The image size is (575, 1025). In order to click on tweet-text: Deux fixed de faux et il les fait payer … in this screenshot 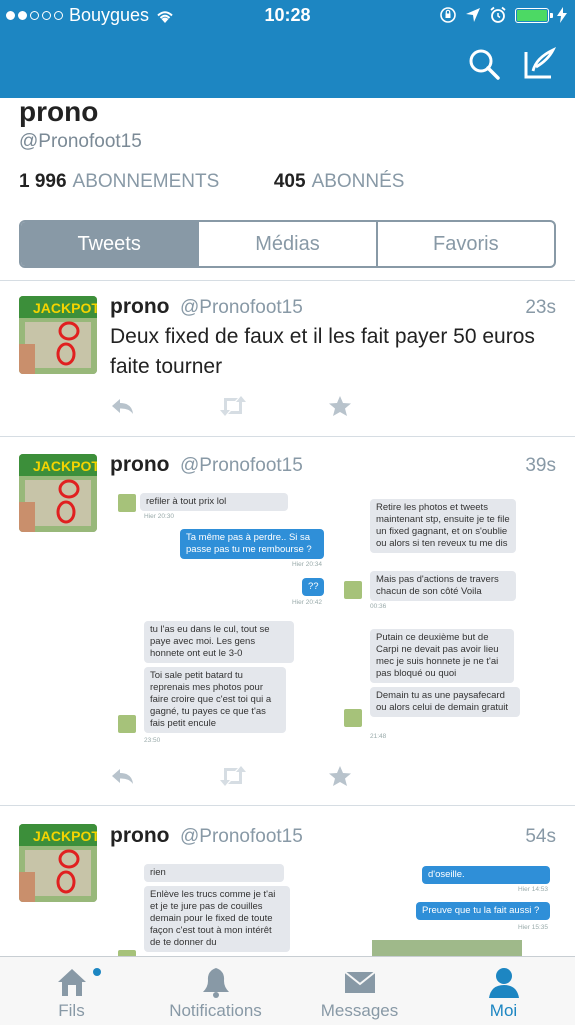, I will do `click(322, 351)`.